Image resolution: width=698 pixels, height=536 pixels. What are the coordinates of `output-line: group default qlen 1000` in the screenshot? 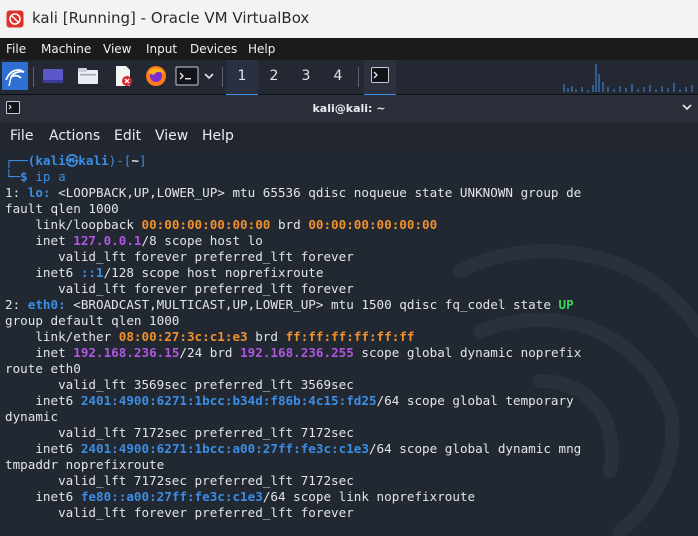 It's located at (92, 320).